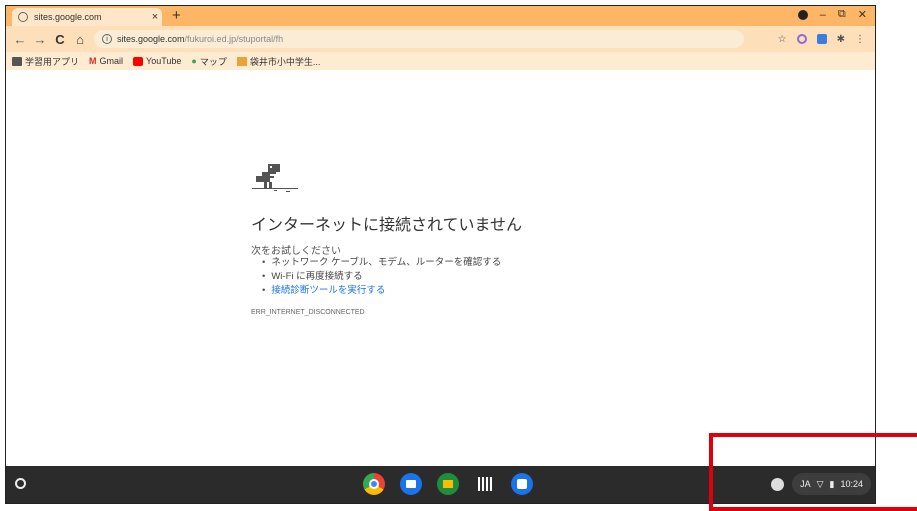 This screenshot has height=511, width=917. I want to click on qr-icon, so click(485, 484).